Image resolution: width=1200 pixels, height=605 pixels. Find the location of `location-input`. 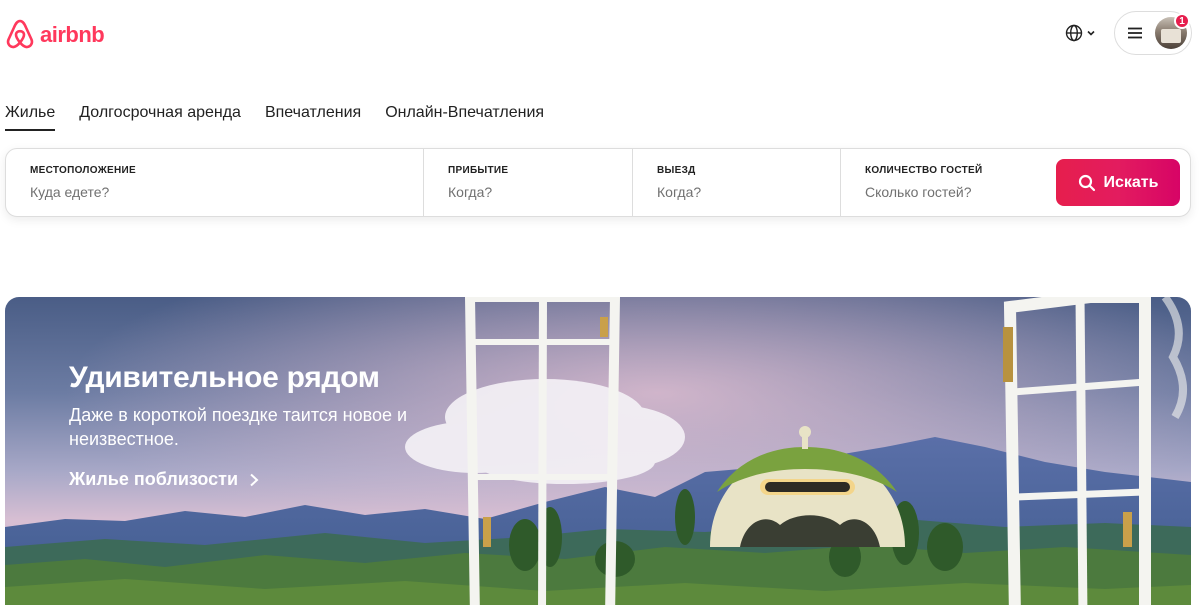

location-input is located at coordinates (120, 192).